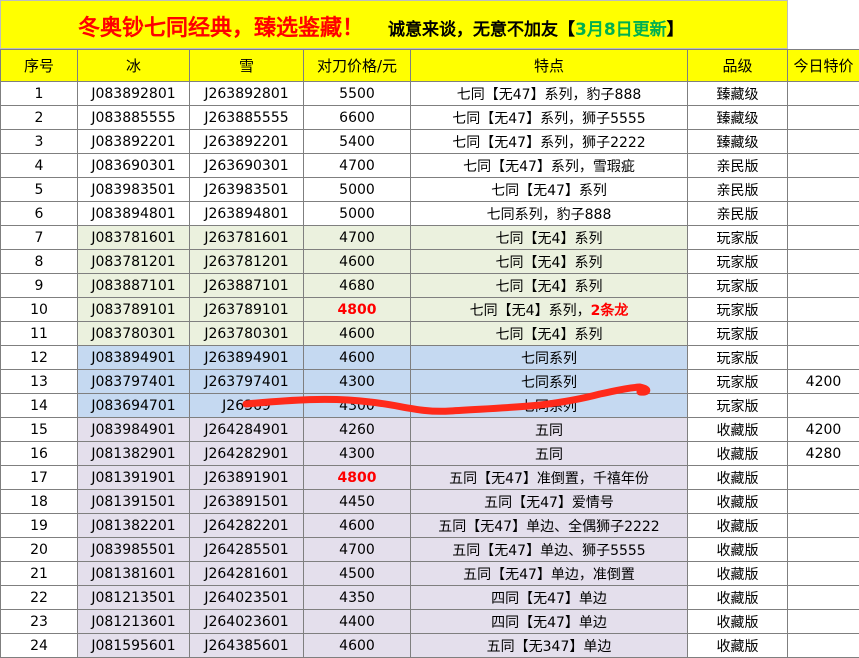 The width and height of the screenshot is (859, 658). I want to click on cell-ice-serial: J081213601, so click(134, 622).